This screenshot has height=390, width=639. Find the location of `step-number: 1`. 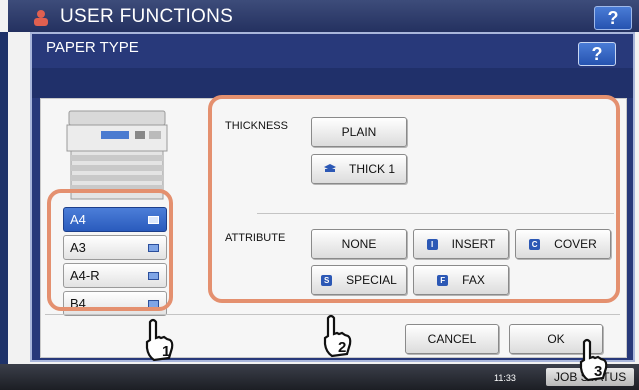

step-number: 1 is located at coordinates (166, 351).